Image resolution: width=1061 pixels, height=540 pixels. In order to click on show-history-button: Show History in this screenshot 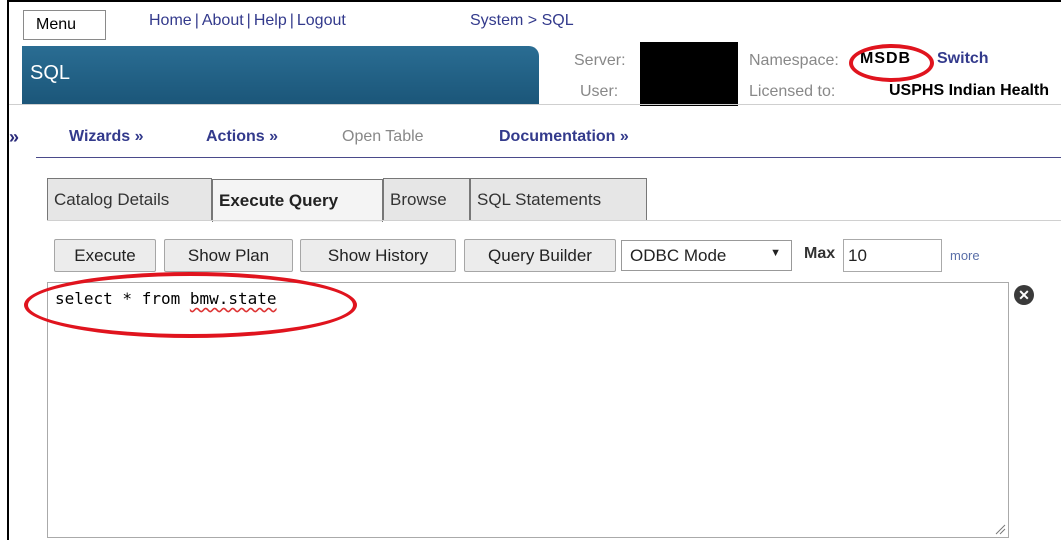, I will do `click(378, 255)`.